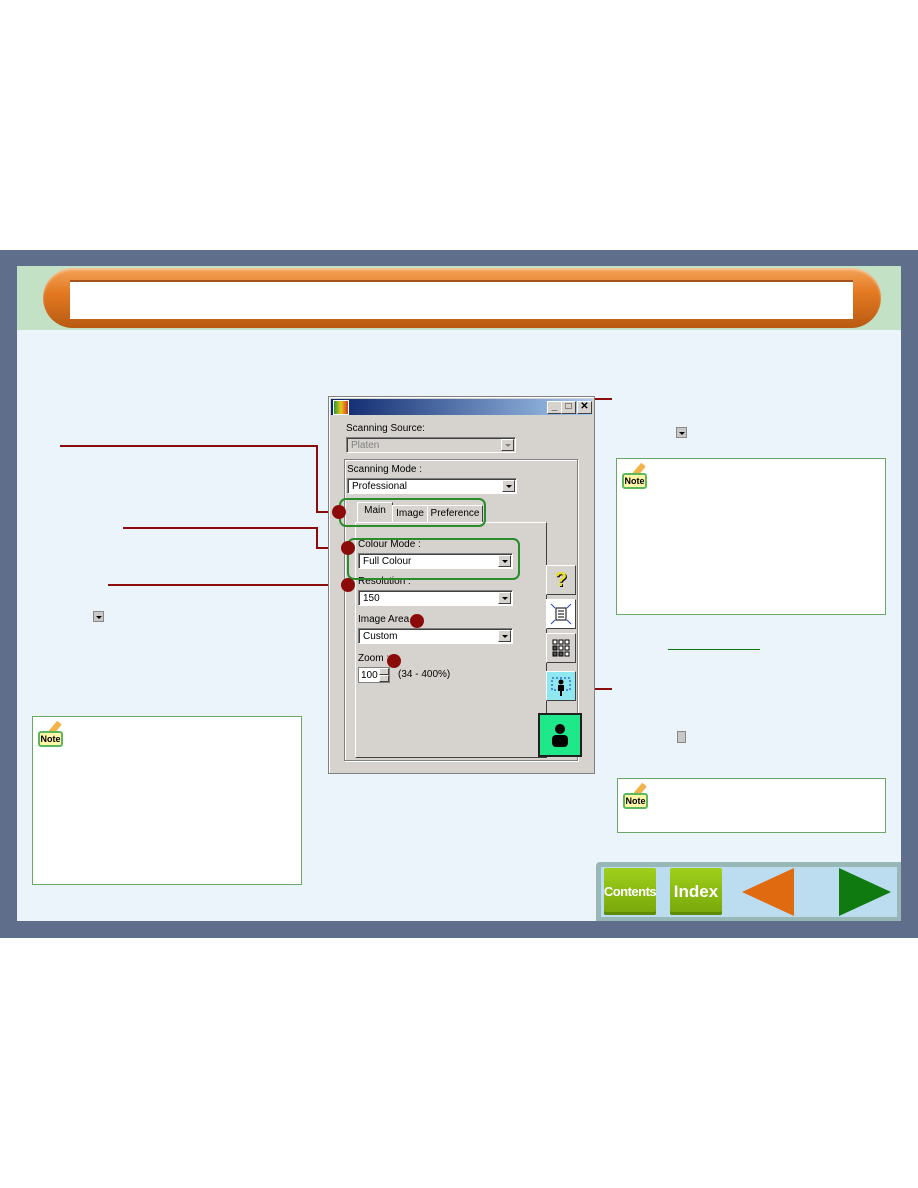  What do you see at coordinates (386, 619) in the screenshot?
I see `image-area-label: Image Area :` at bounding box center [386, 619].